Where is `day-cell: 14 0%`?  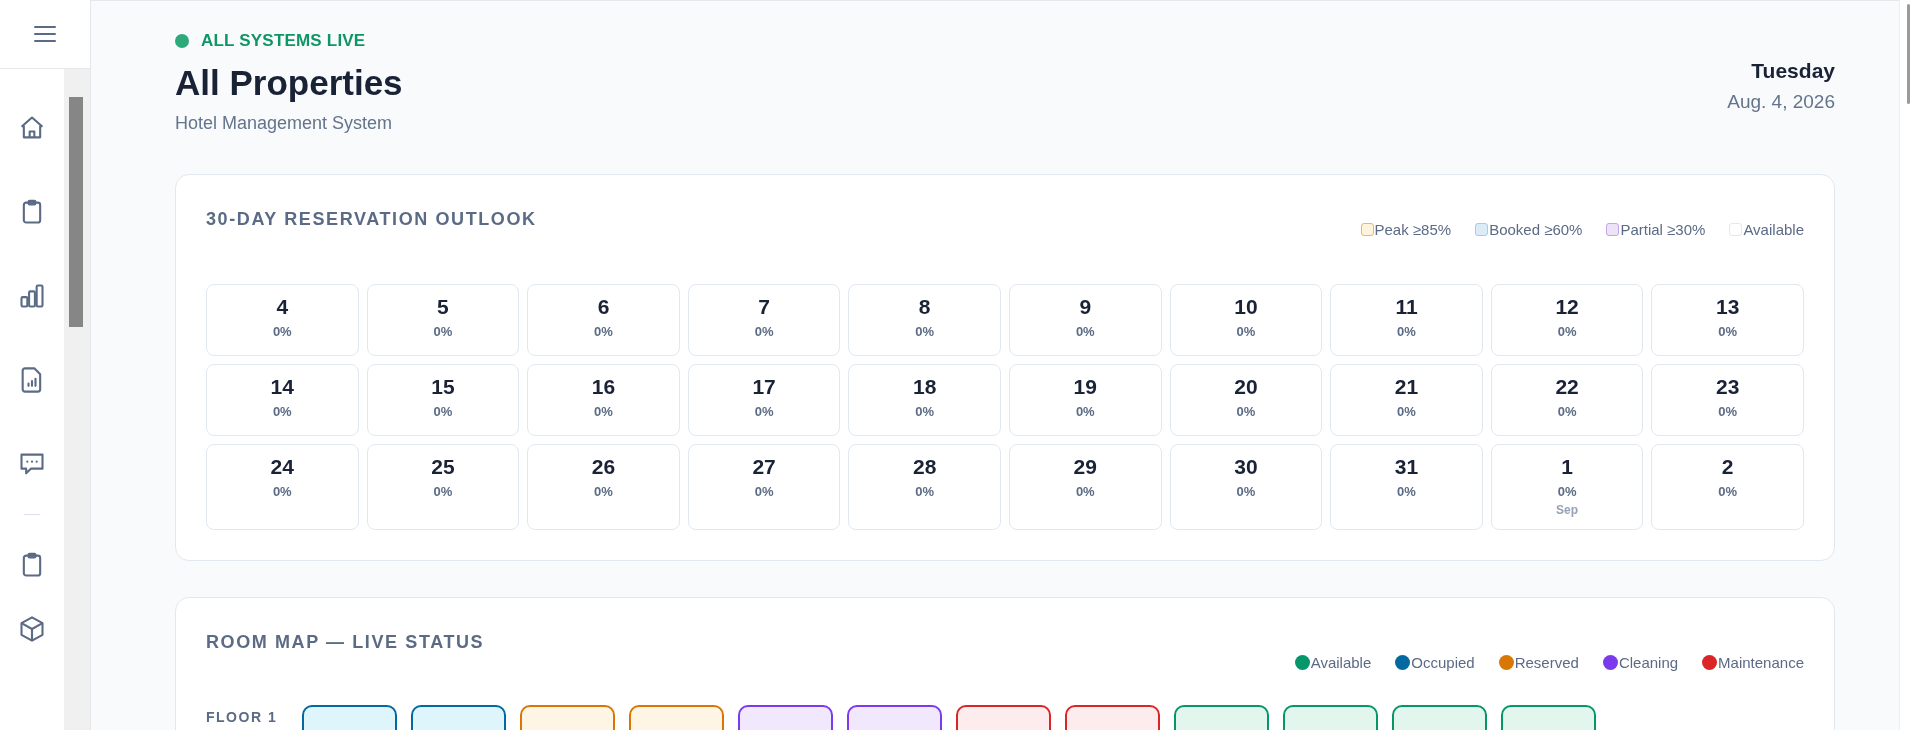 day-cell: 14 0% is located at coordinates (282, 400).